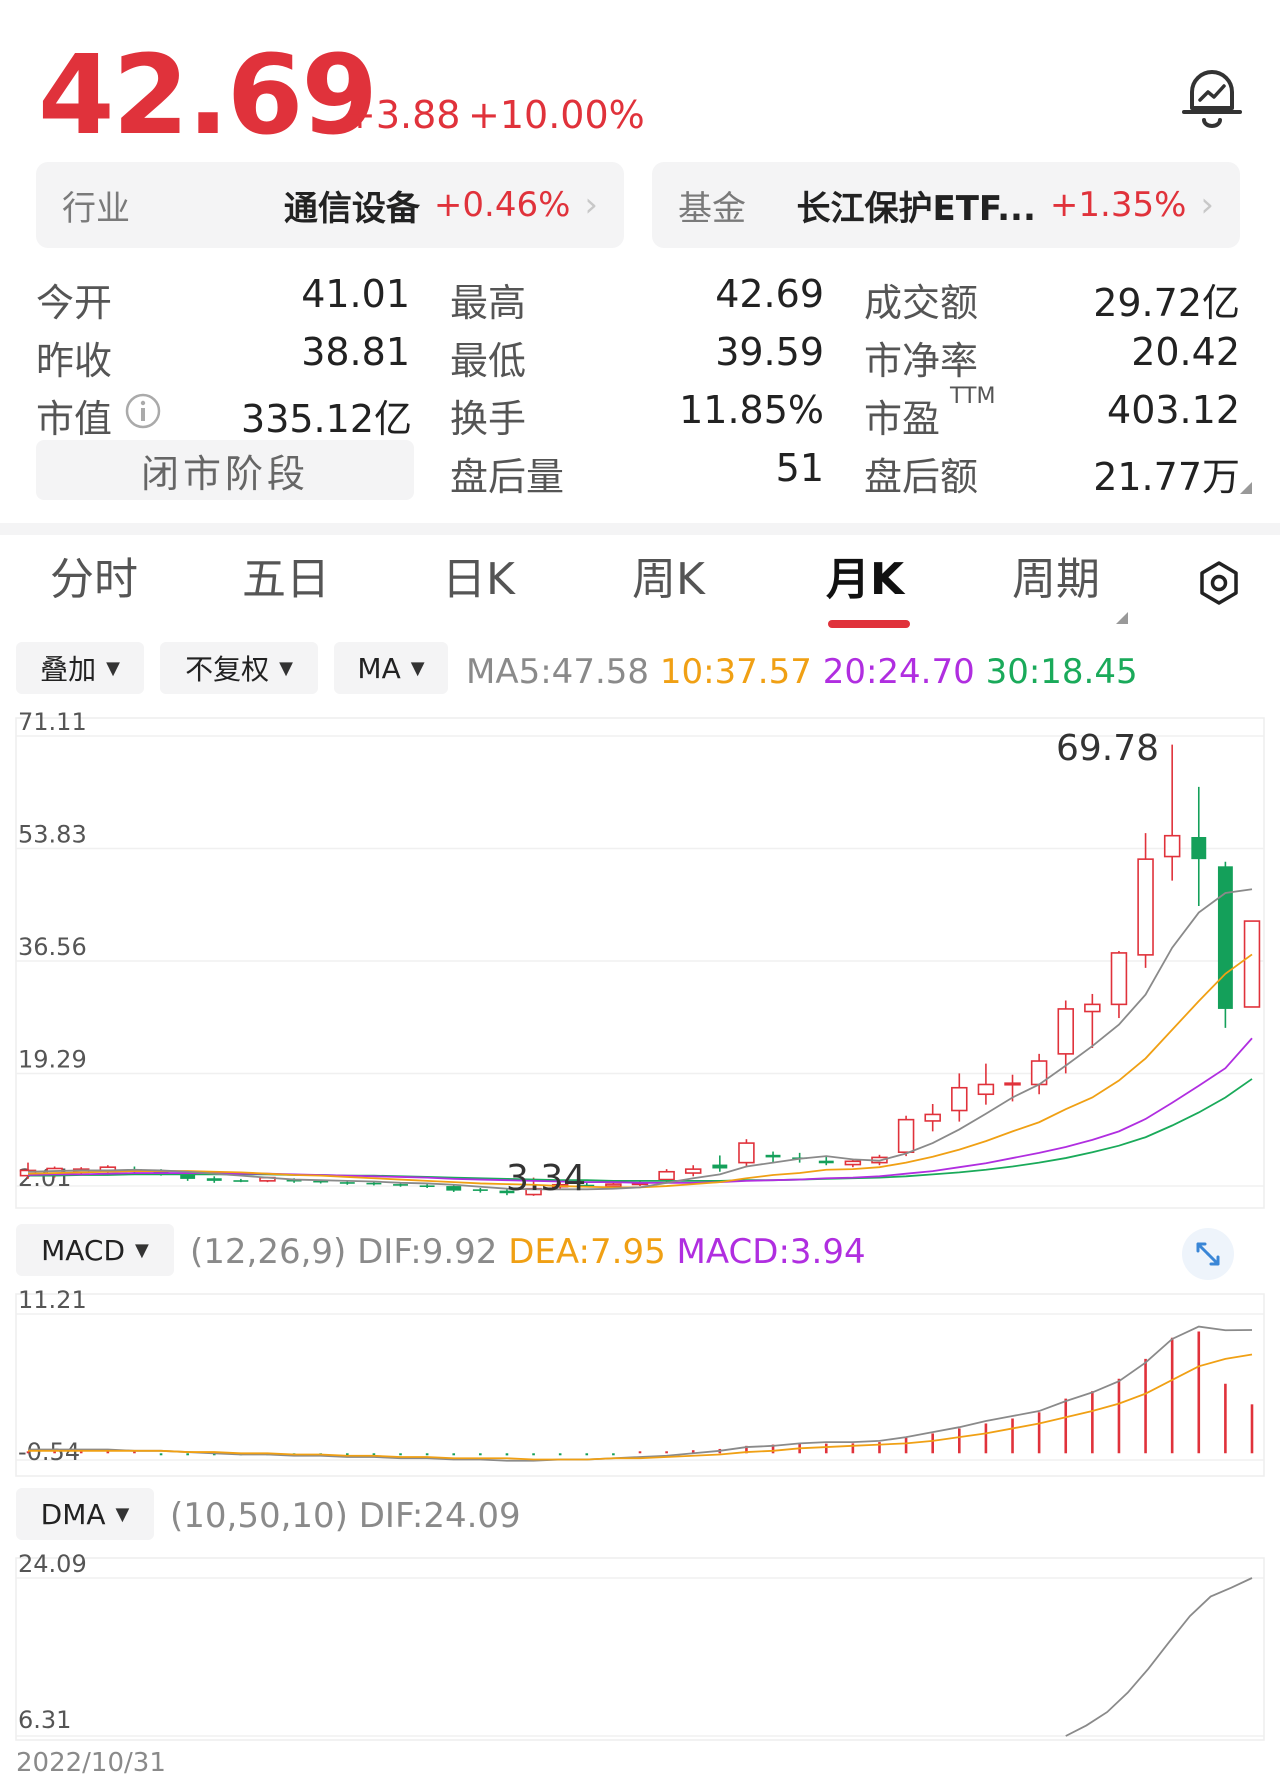  What do you see at coordinates (225, 470) in the screenshot?
I see `market-state-badge: 闭市阶段` at bounding box center [225, 470].